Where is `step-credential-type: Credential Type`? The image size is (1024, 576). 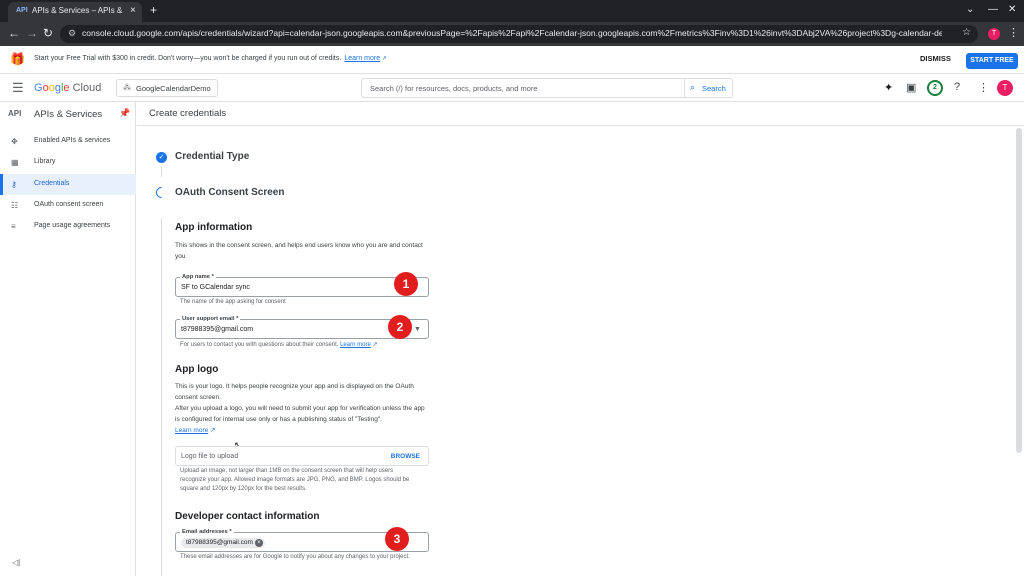 step-credential-type: Credential Type is located at coordinates (212, 156).